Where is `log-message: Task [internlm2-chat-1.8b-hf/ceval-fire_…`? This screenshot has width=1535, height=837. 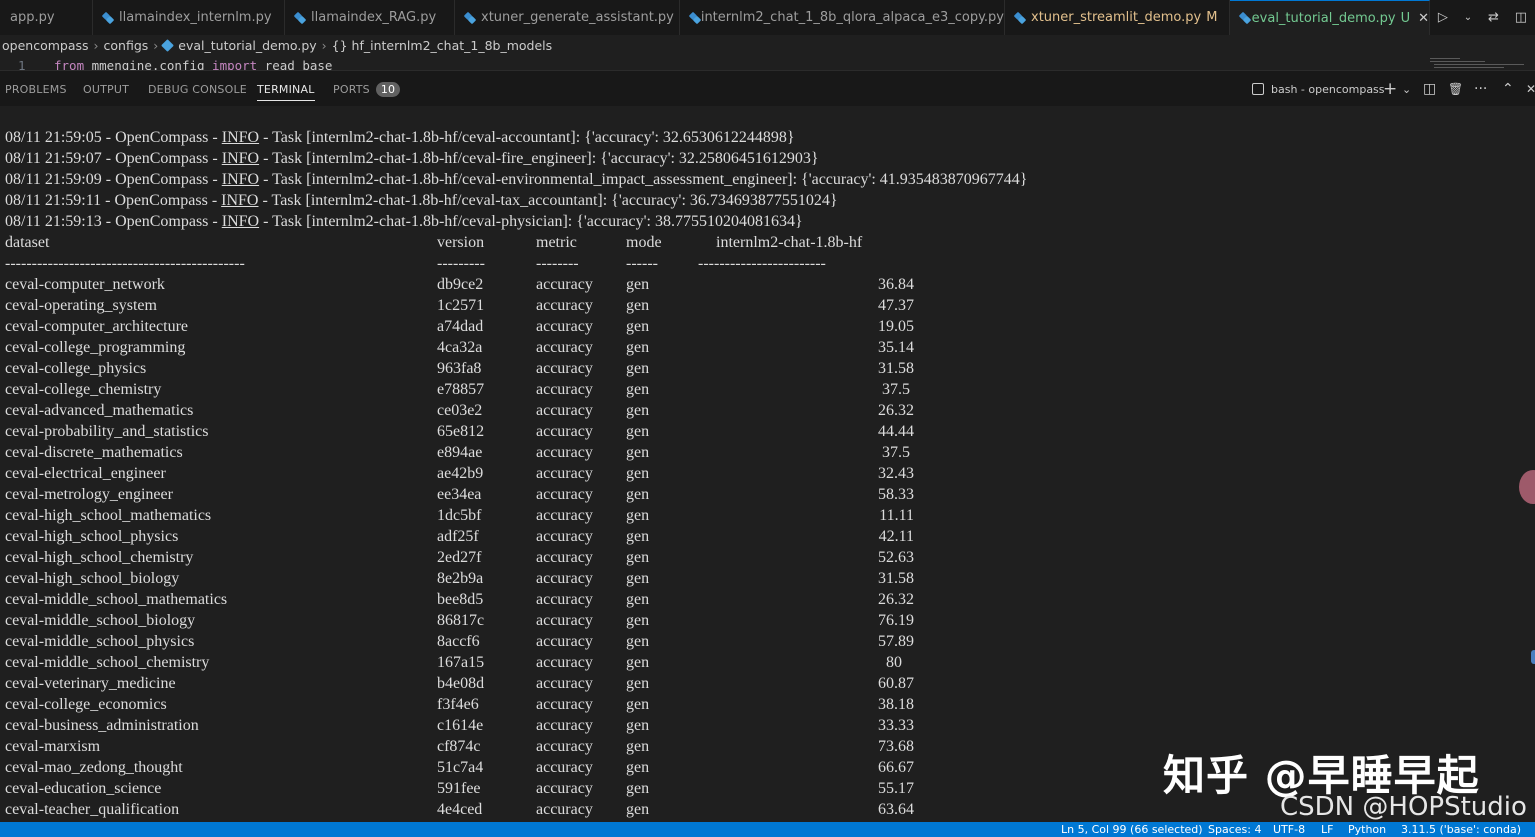 log-message: Task [internlm2-chat-1.8b-hf/ceval-fire_… is located at coordinates (545, 158).